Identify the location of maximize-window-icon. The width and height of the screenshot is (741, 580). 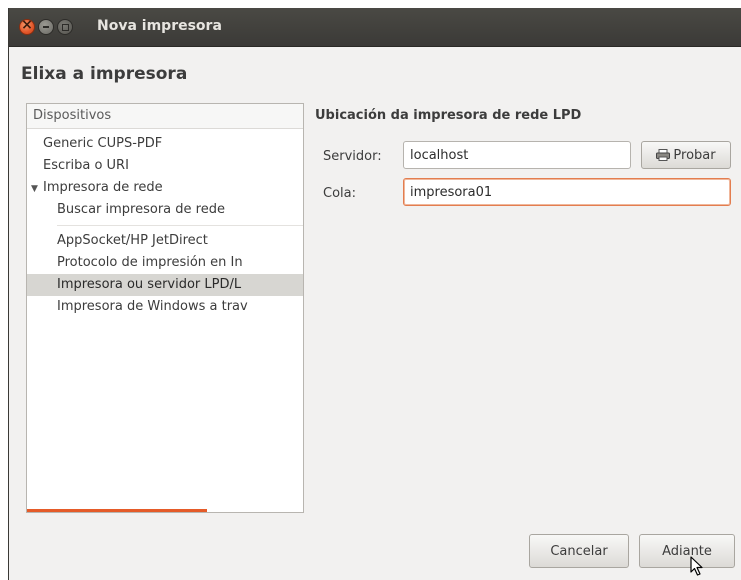
(65, 27).